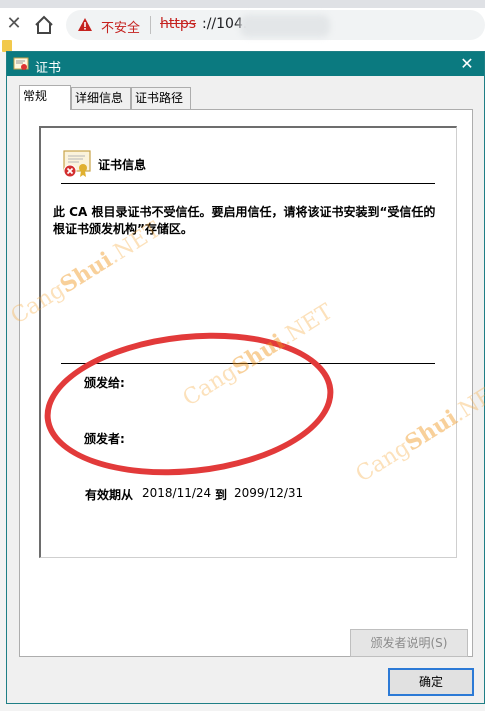  I want to click on validity-label: 有效期从, so click(109, 495).